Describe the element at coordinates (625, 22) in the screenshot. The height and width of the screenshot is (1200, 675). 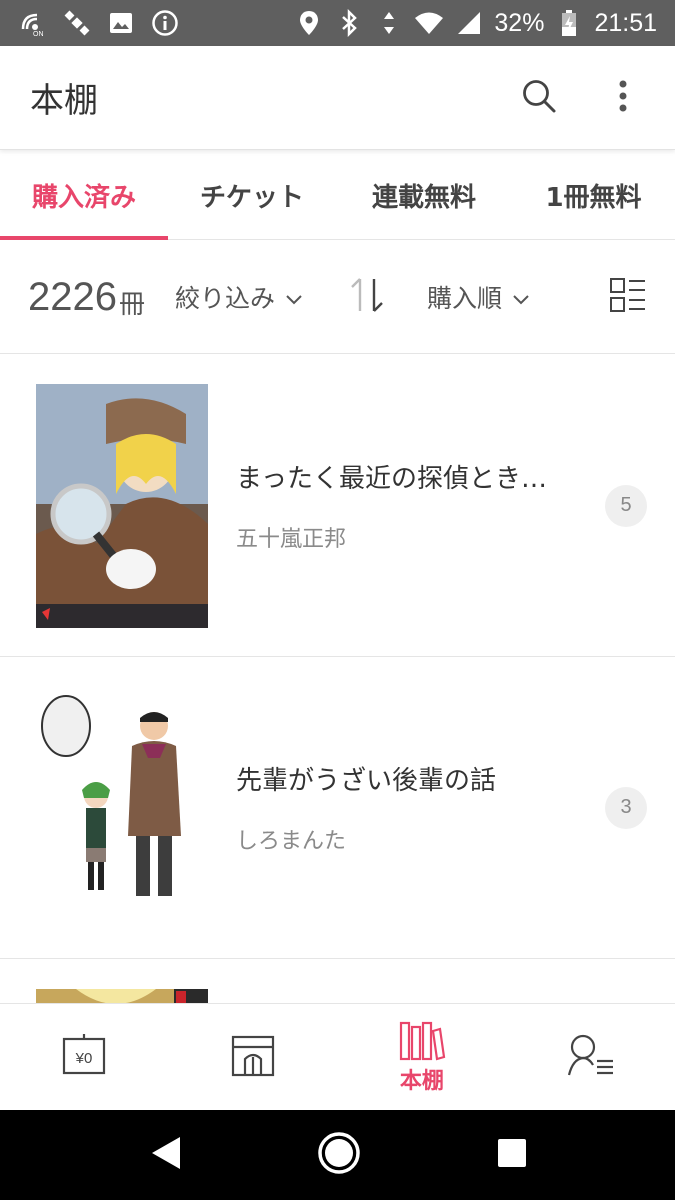
I see `clock: 21:51` at that location.